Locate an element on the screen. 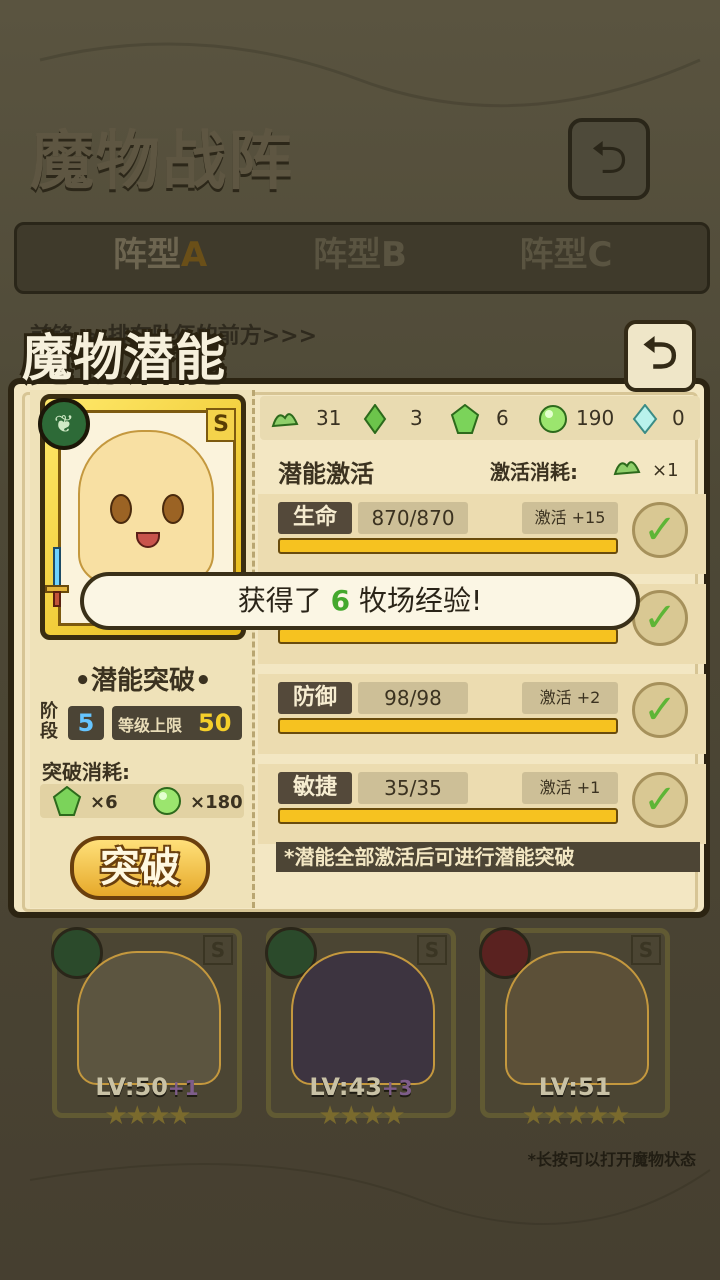 This screenshot has width=720, height=1280. level-label: LV:50+1 is located at coordinates (147, 1087).